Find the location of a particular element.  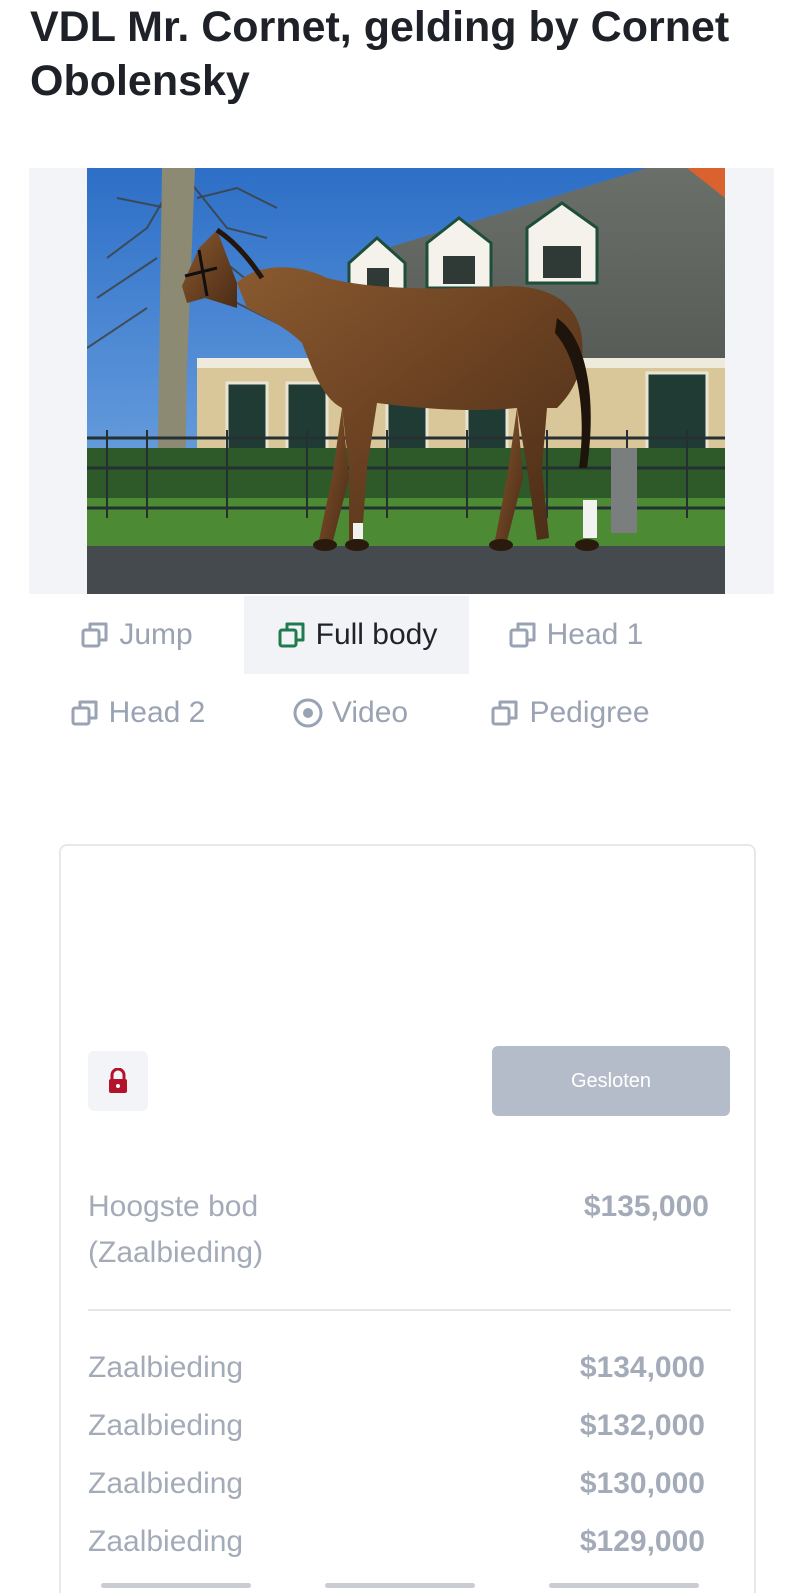

tab-head-1: Head 1 is located at coordinates (575, 635).